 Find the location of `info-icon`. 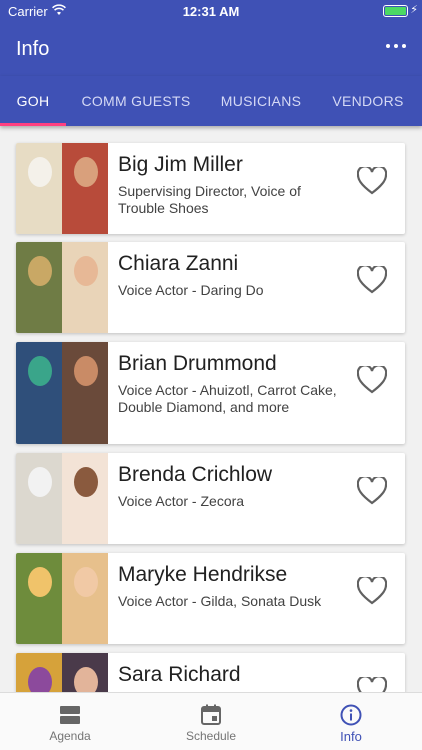

info-icon is located at coordinates (351, 715).